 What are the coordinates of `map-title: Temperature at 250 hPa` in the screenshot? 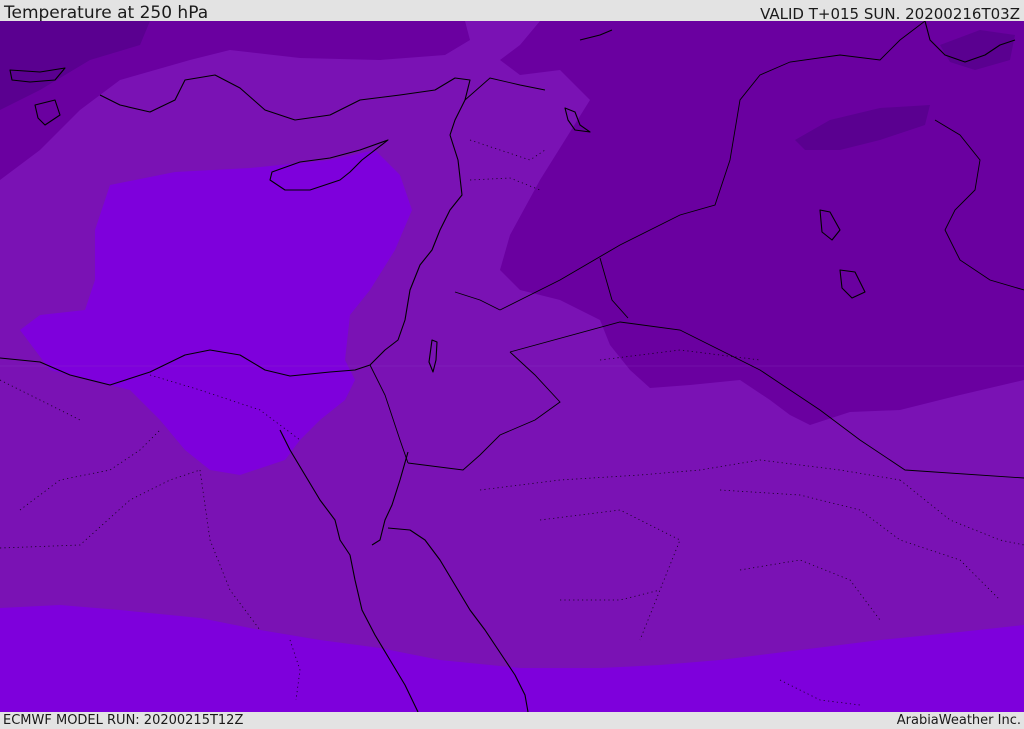 It's located at (106, 13).